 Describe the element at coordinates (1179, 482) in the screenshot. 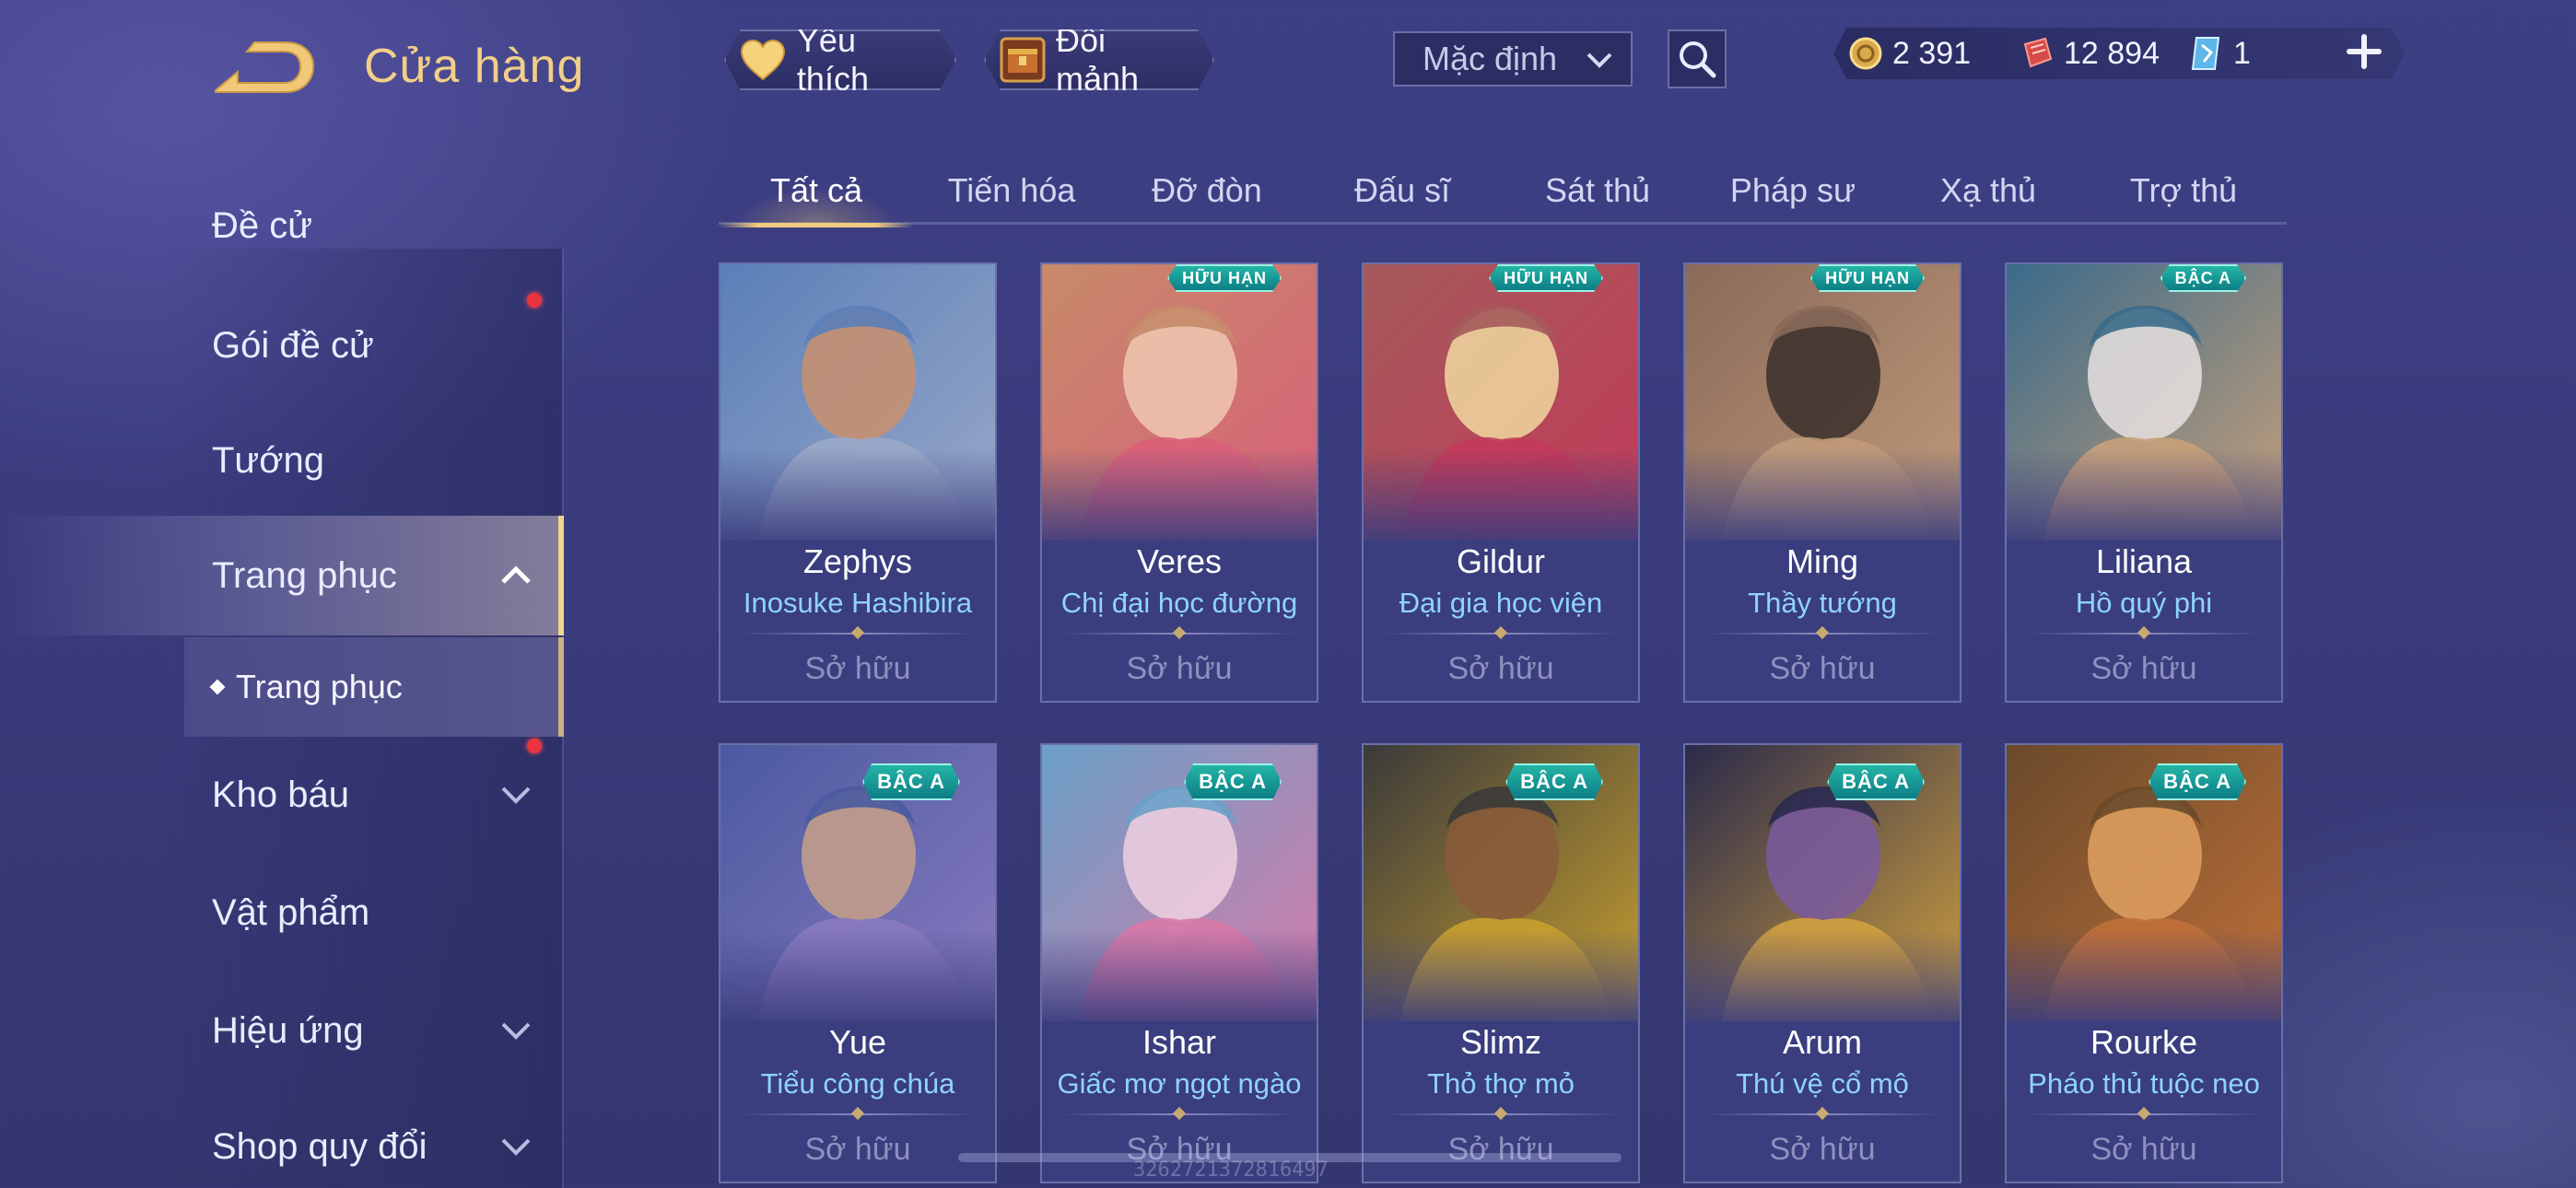

I see `skin-card: HỮU HẠN Veres Chị đại học đường Sở hữu` at that location.